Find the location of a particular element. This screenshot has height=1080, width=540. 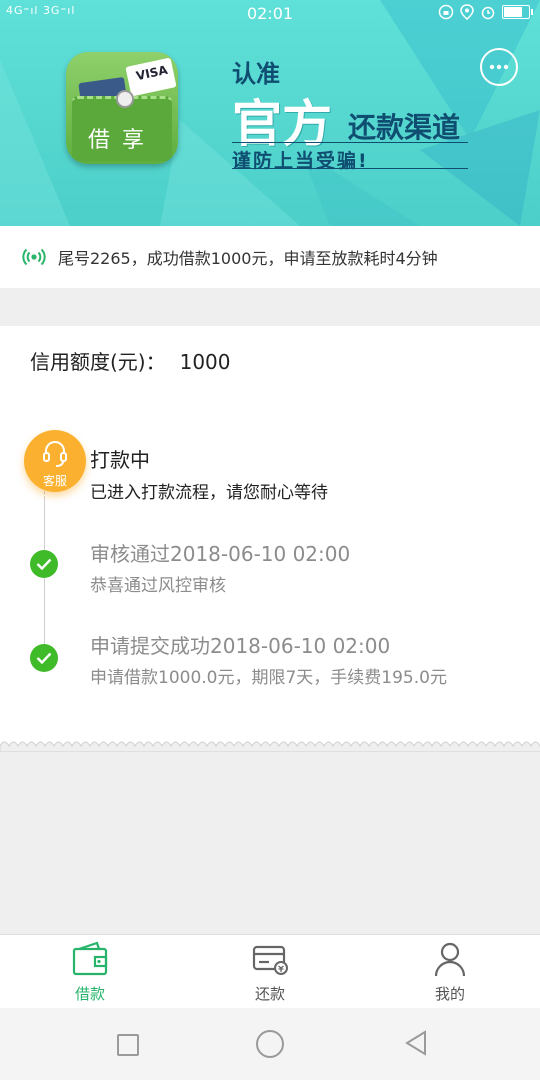

person-icon is located at coordinates (450, 959).